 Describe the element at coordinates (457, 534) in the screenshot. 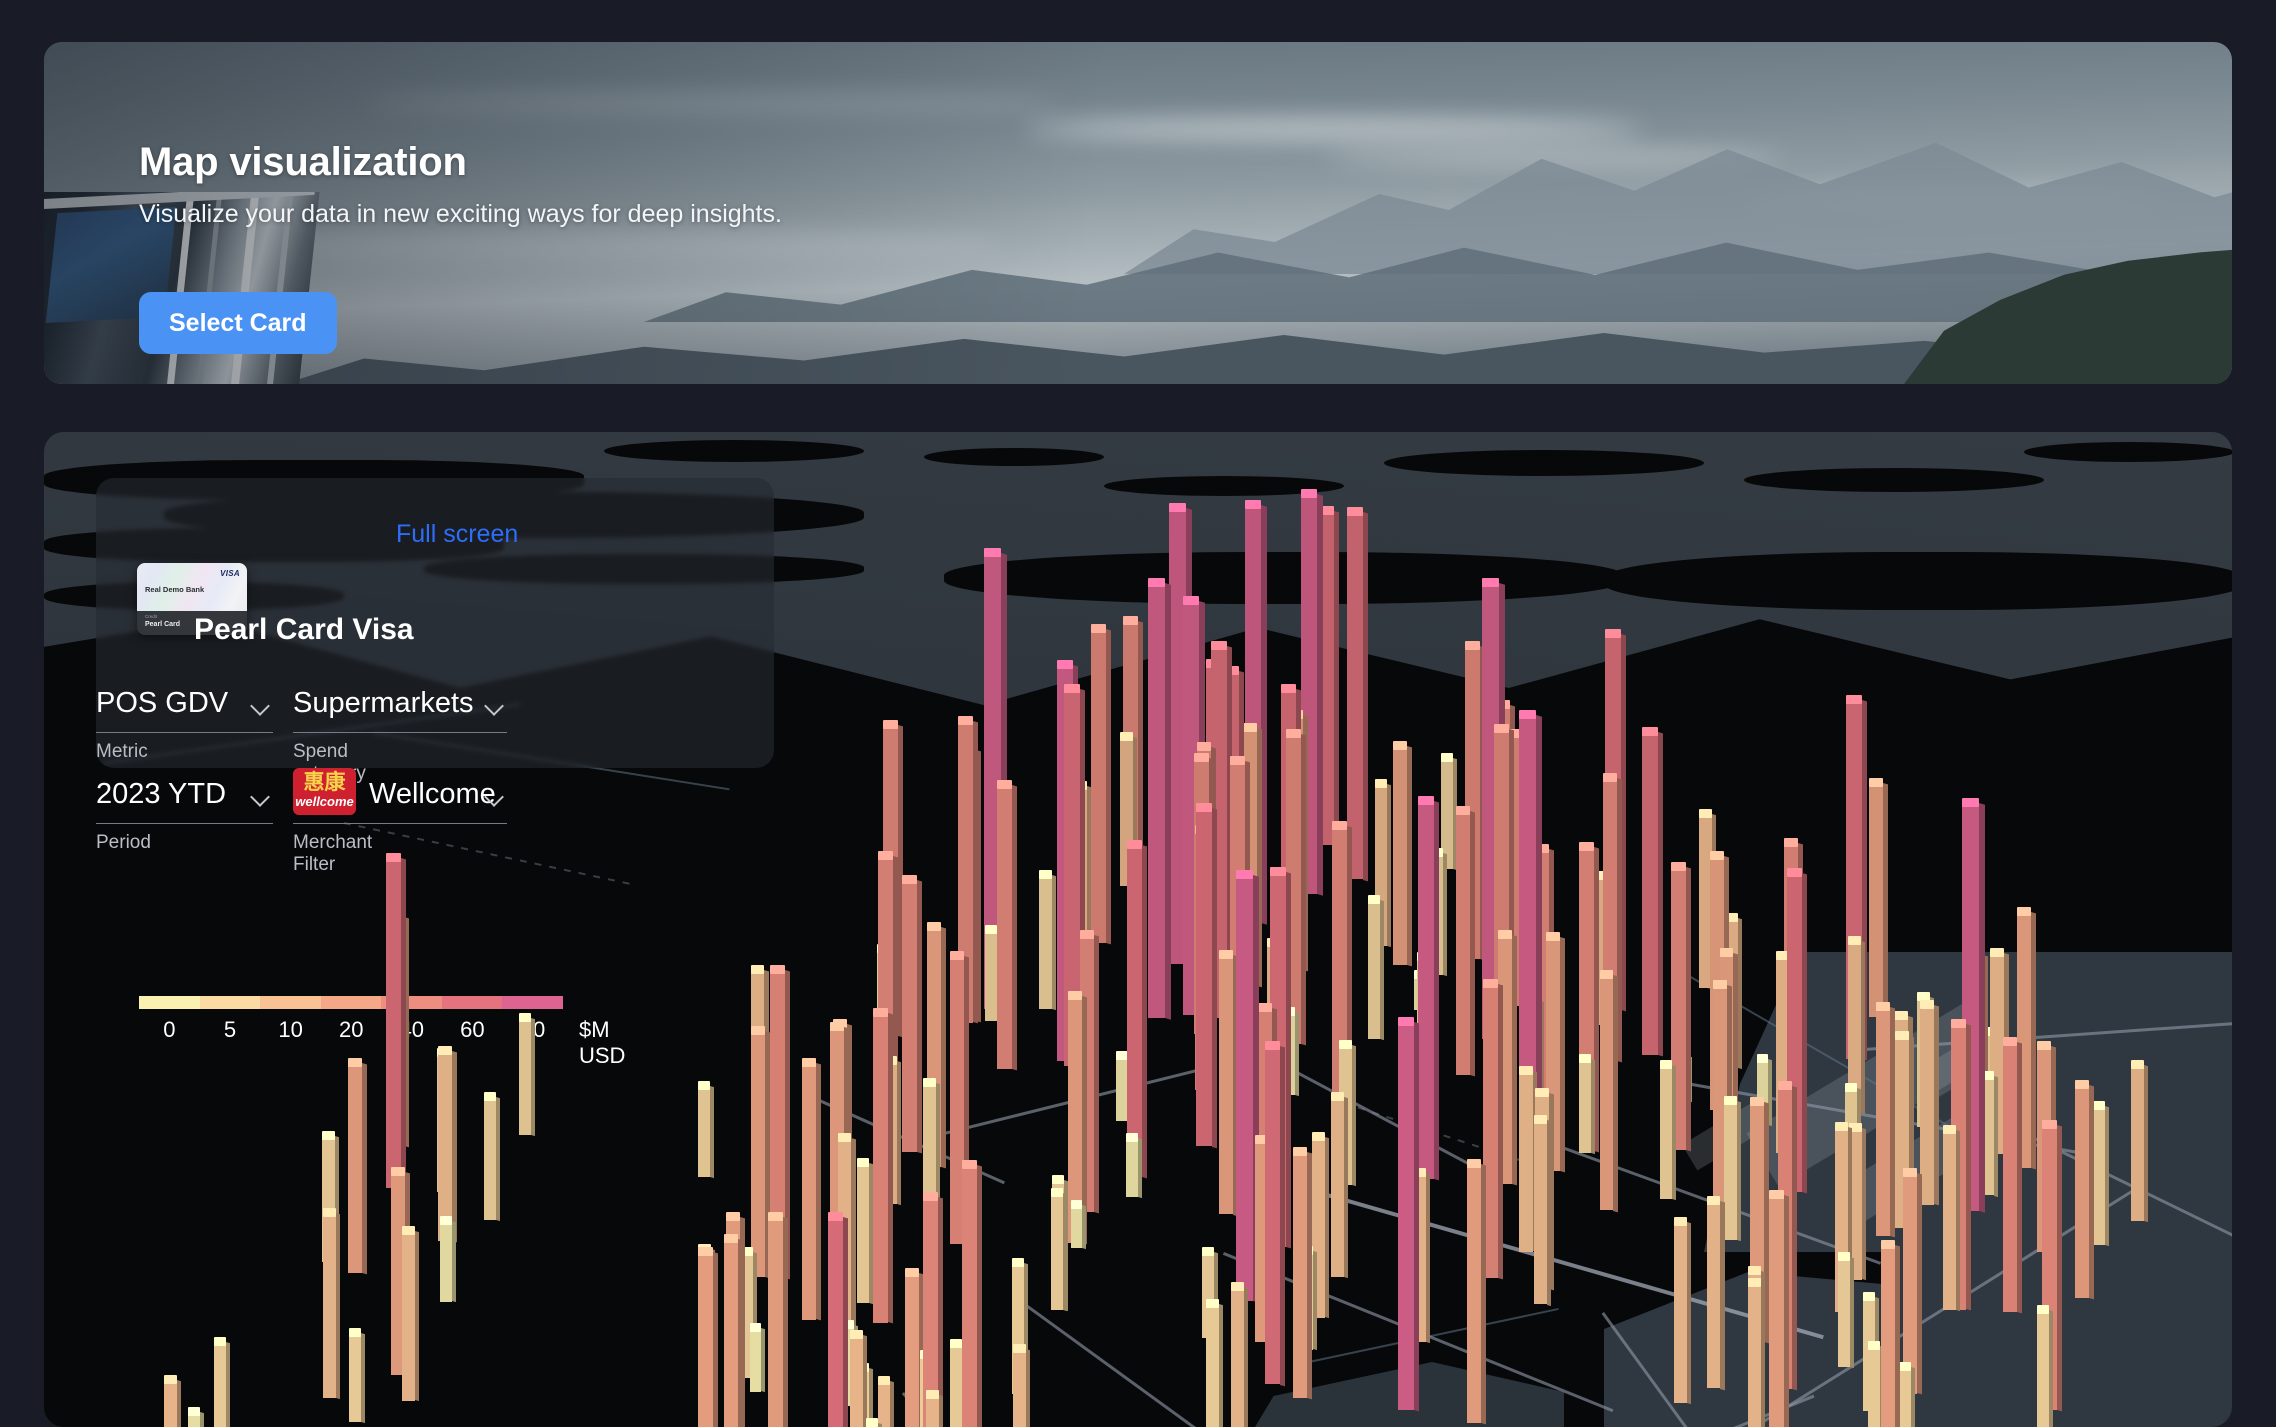

I see `fullscreen-link: Full screen` at that location.